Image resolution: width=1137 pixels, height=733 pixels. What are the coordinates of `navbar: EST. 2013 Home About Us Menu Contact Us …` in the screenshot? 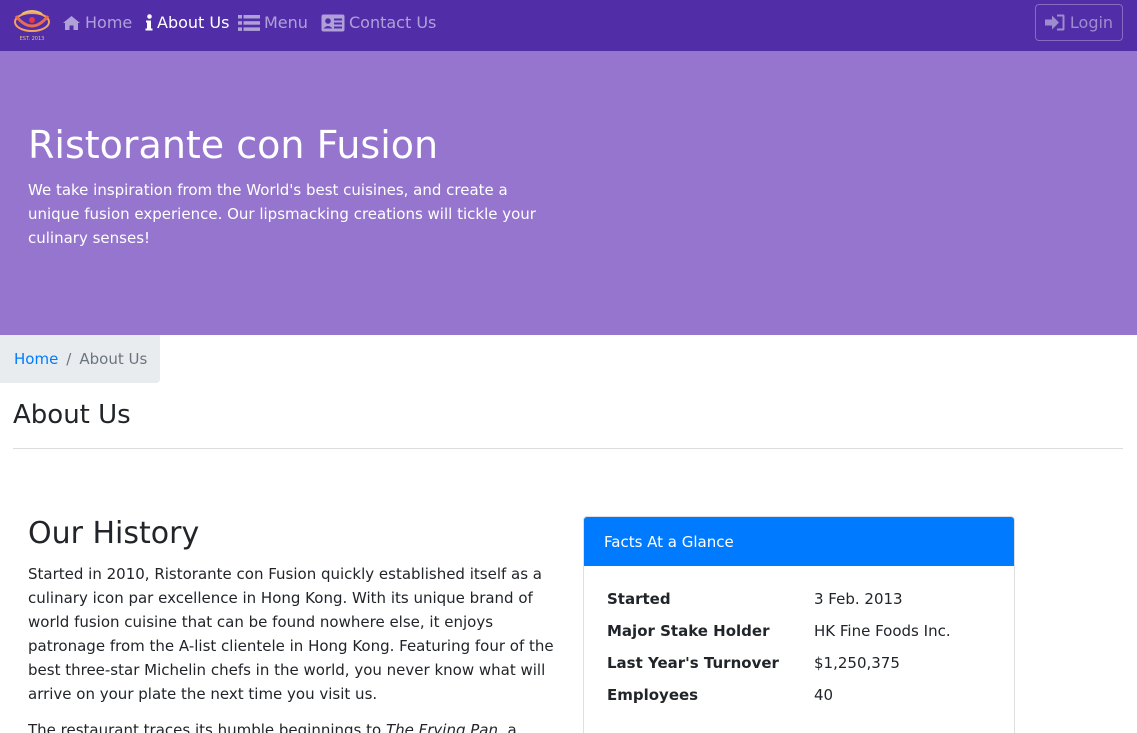 It's located at (568, 25).